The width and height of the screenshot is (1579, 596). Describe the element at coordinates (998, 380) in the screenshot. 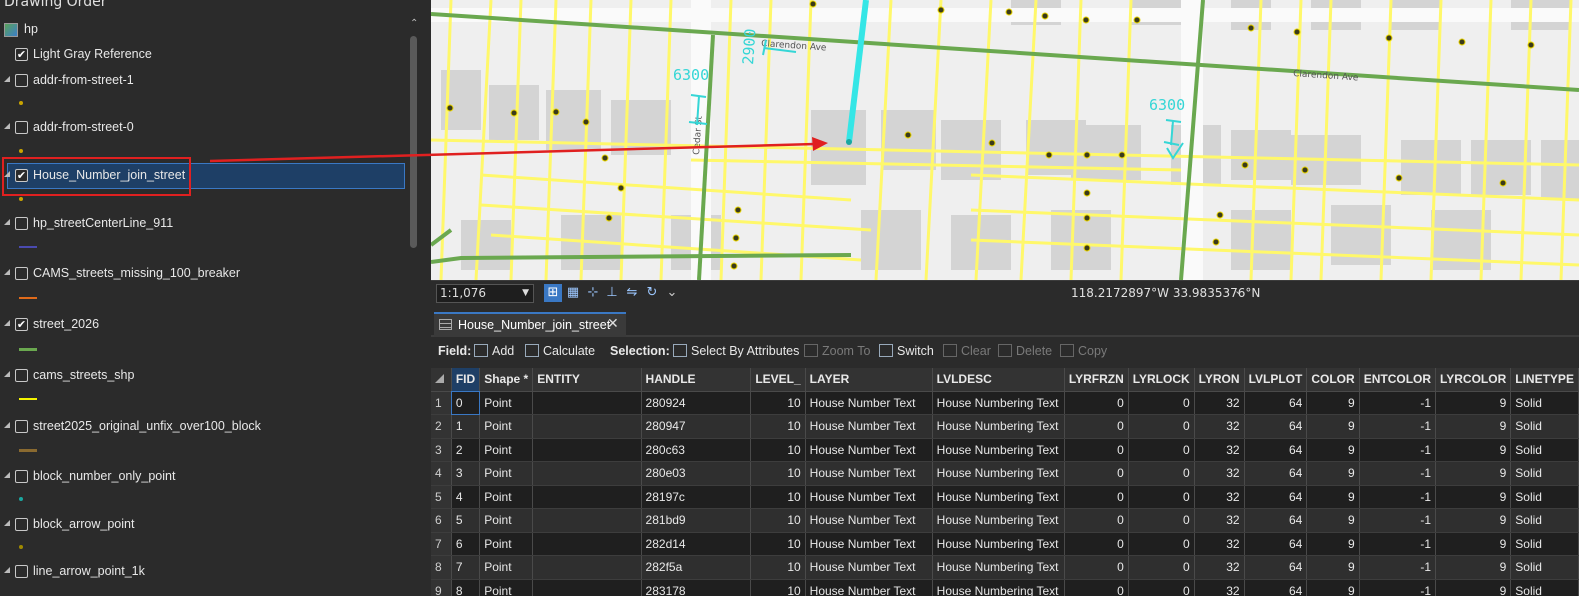

I see `column-header: LVLDESC` at that location.